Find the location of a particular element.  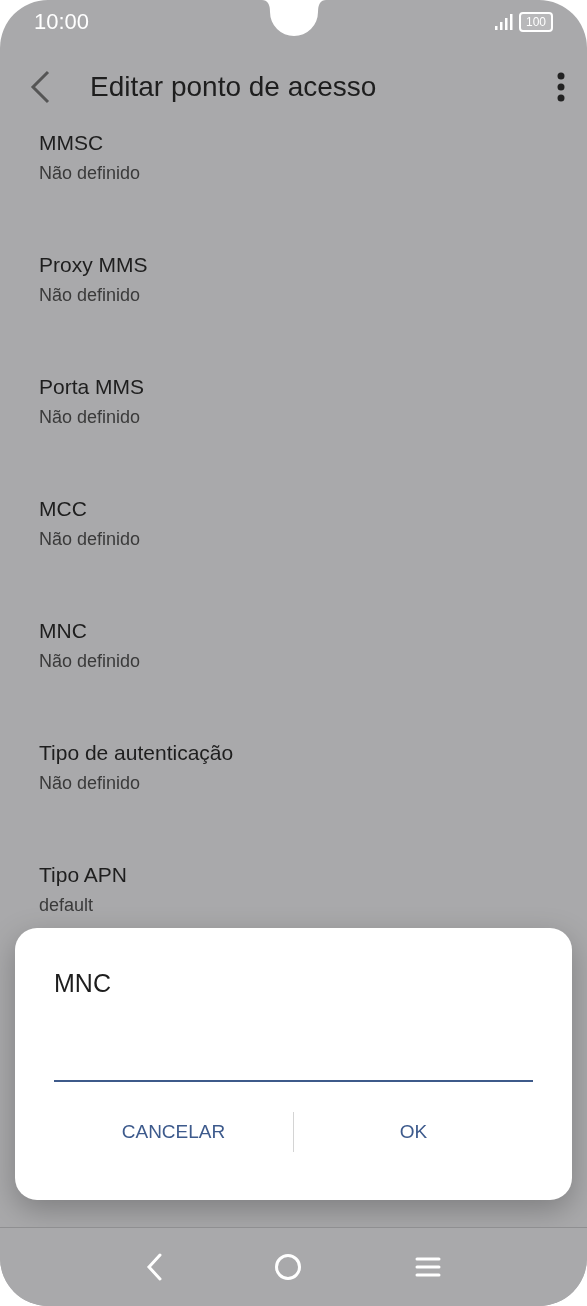

dialog-title: MNC is located at coordinates (82, 983).